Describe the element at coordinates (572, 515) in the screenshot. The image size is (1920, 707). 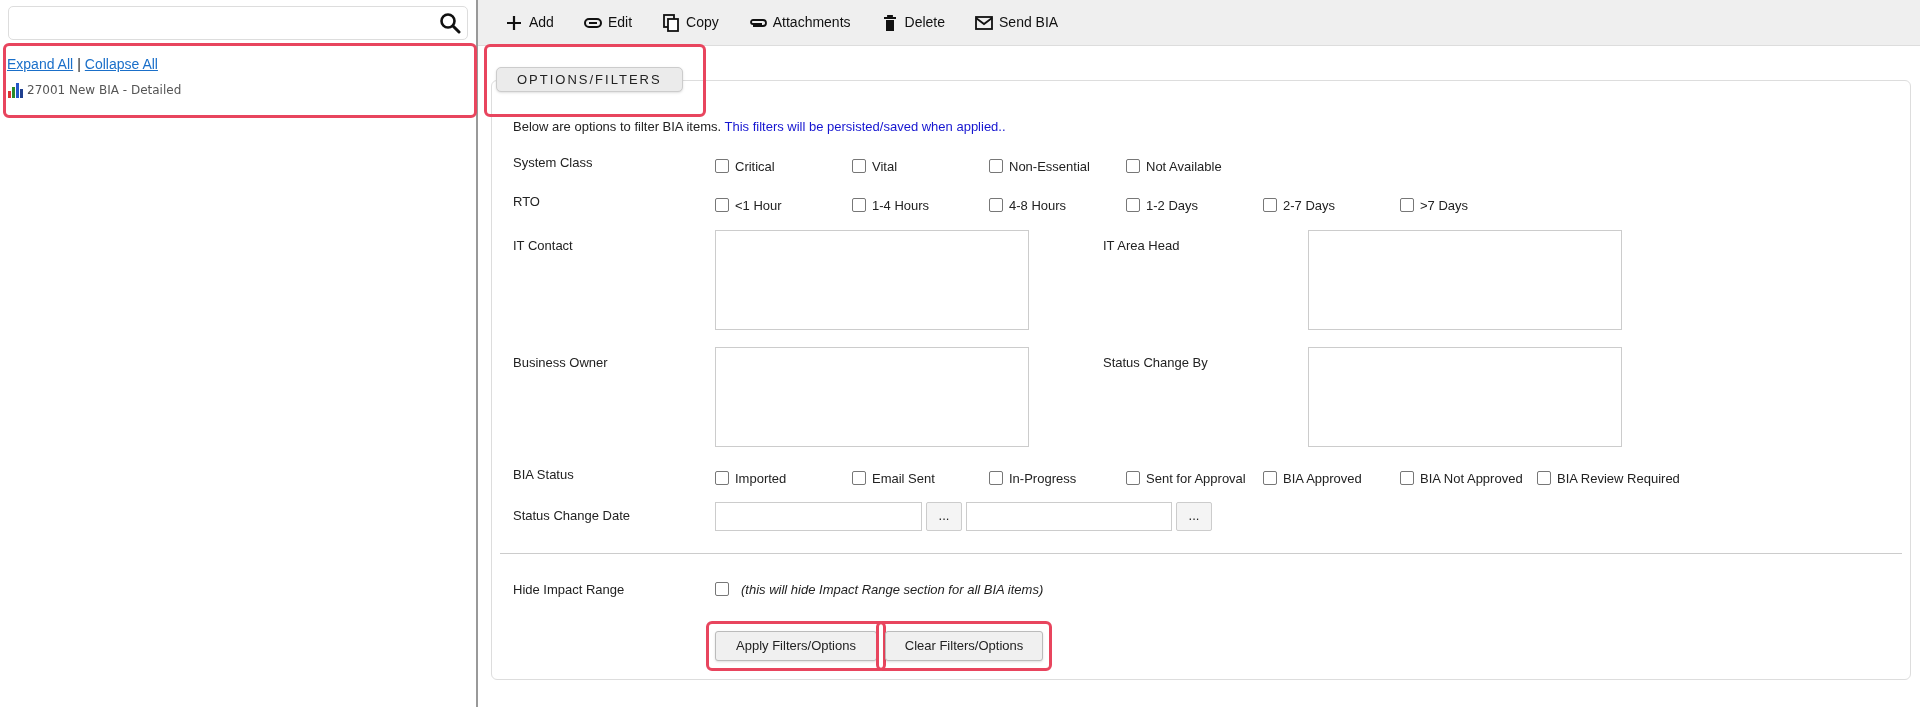
I see `field-label: Status Change Date` at that location.